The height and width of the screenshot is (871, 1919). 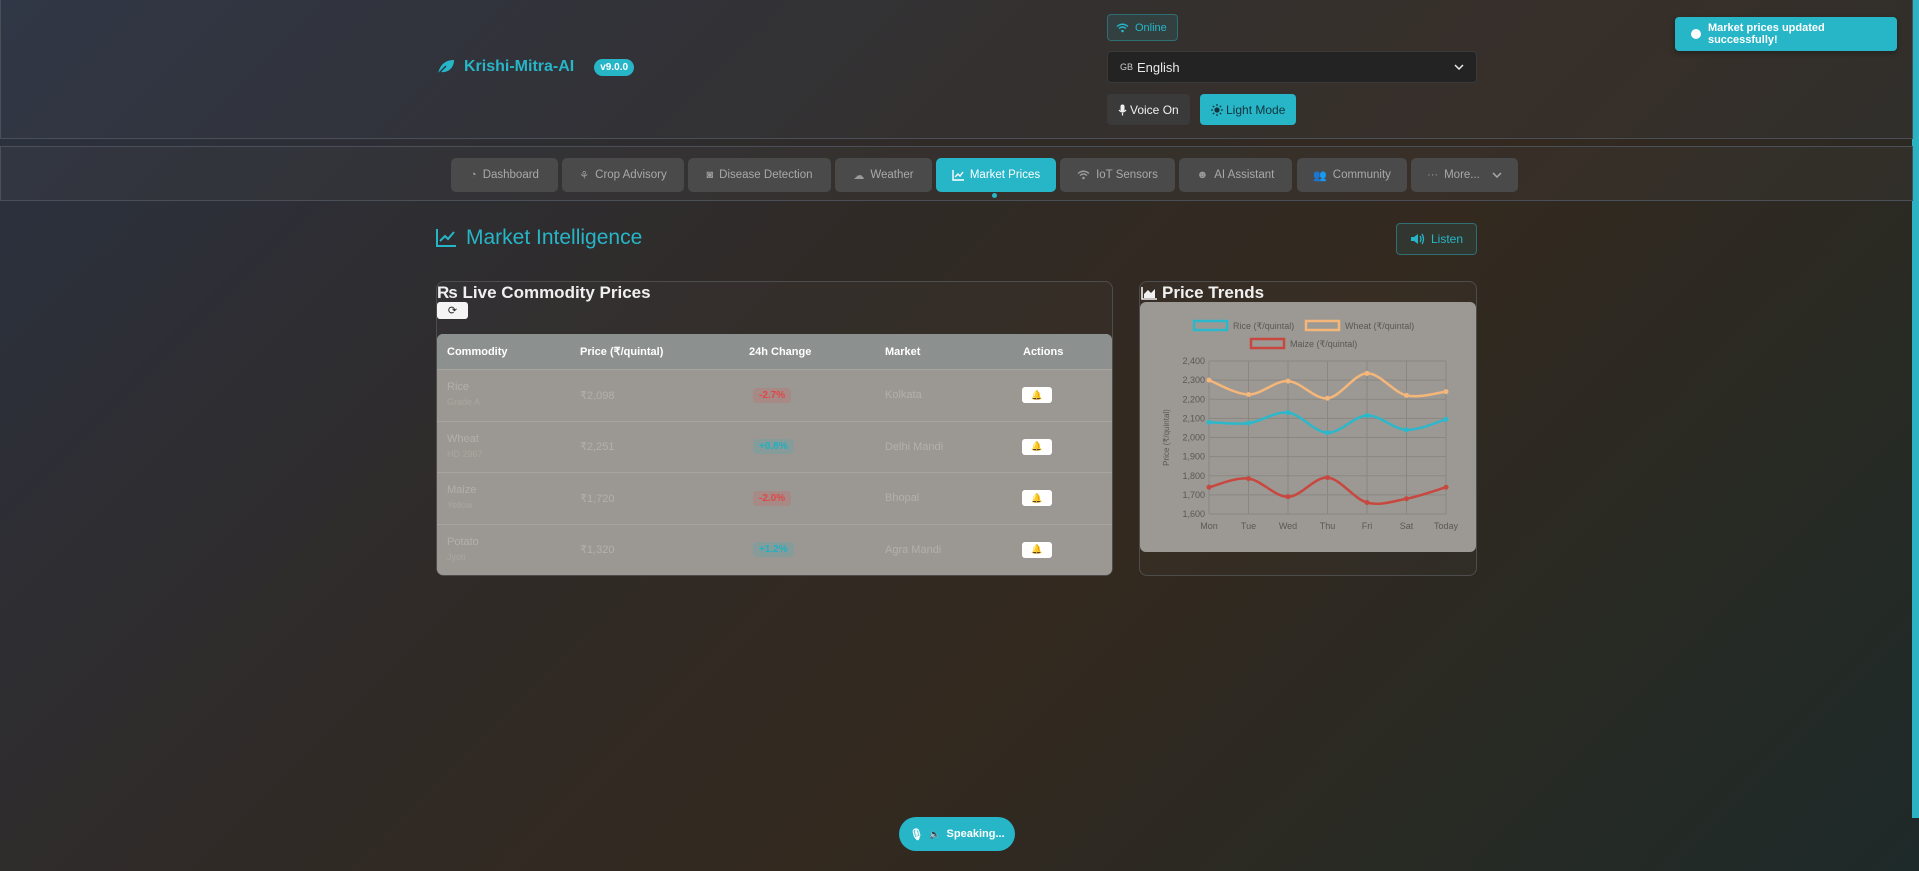 I want to click on chart-line-icon, so click(x=446, y=238).